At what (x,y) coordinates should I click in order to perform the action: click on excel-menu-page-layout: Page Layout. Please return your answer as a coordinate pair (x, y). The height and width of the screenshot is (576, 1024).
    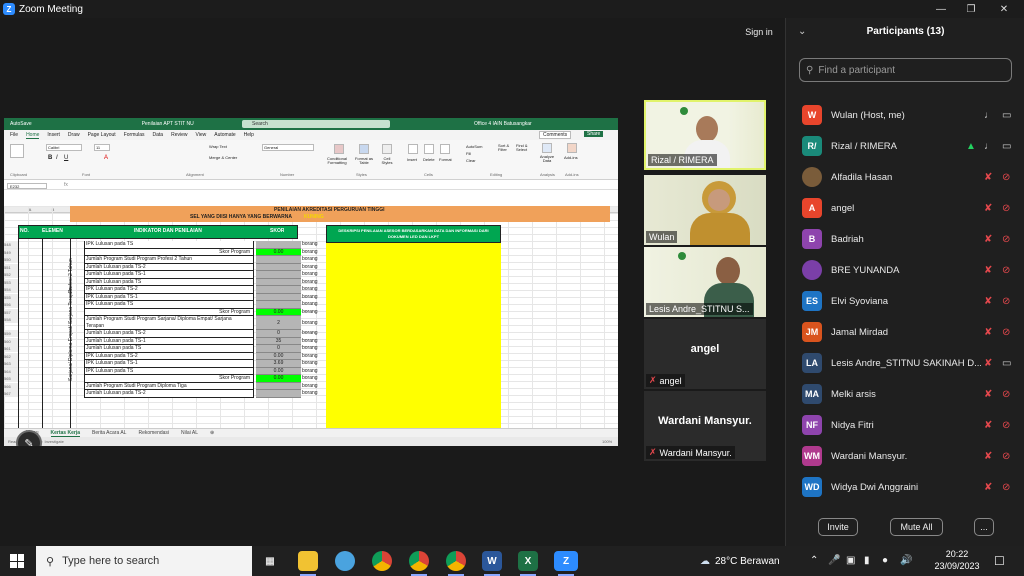
    Looking at the image, I should click on (102, 135).